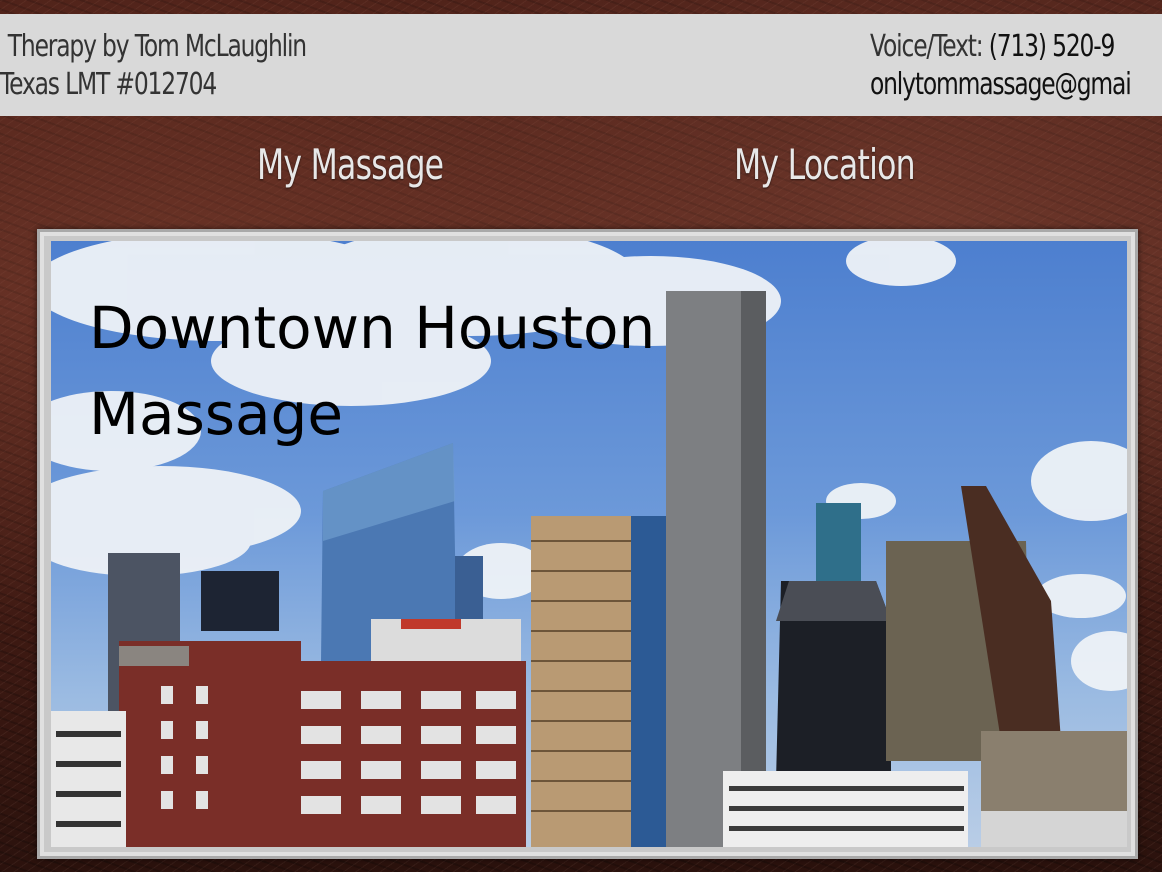 The width and height of the screenshot is (1162, 872). I want to click on tower-tan, so click(581, 681).